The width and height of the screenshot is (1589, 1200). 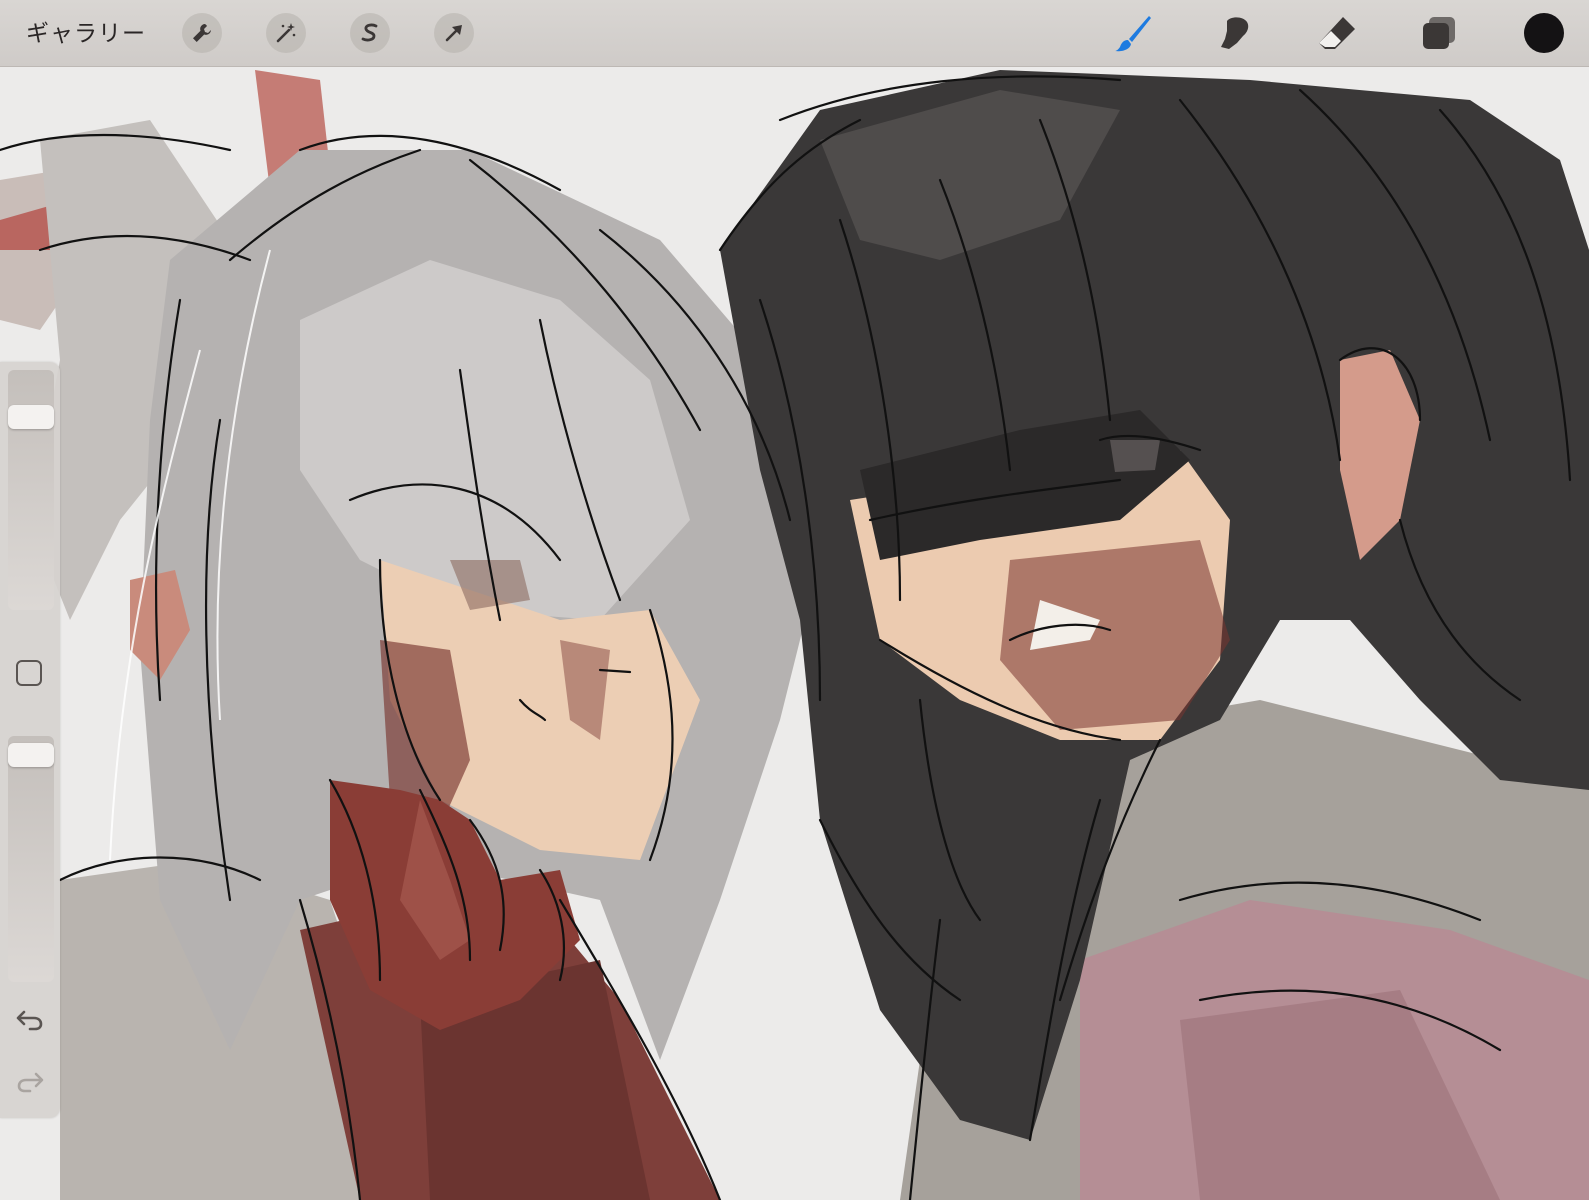 I want to click on smudge-tool-button, so click(x=1235, y=33).